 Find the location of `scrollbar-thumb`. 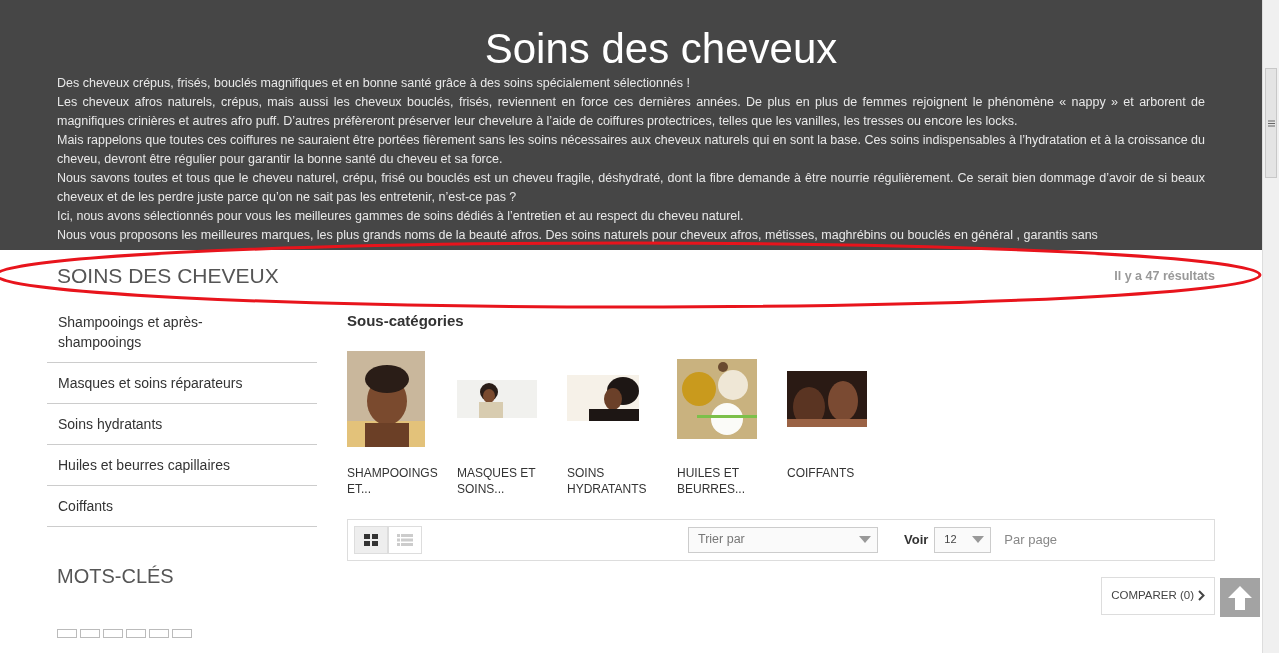

scrollbar-thumb is located at coordinates (1271, 123).